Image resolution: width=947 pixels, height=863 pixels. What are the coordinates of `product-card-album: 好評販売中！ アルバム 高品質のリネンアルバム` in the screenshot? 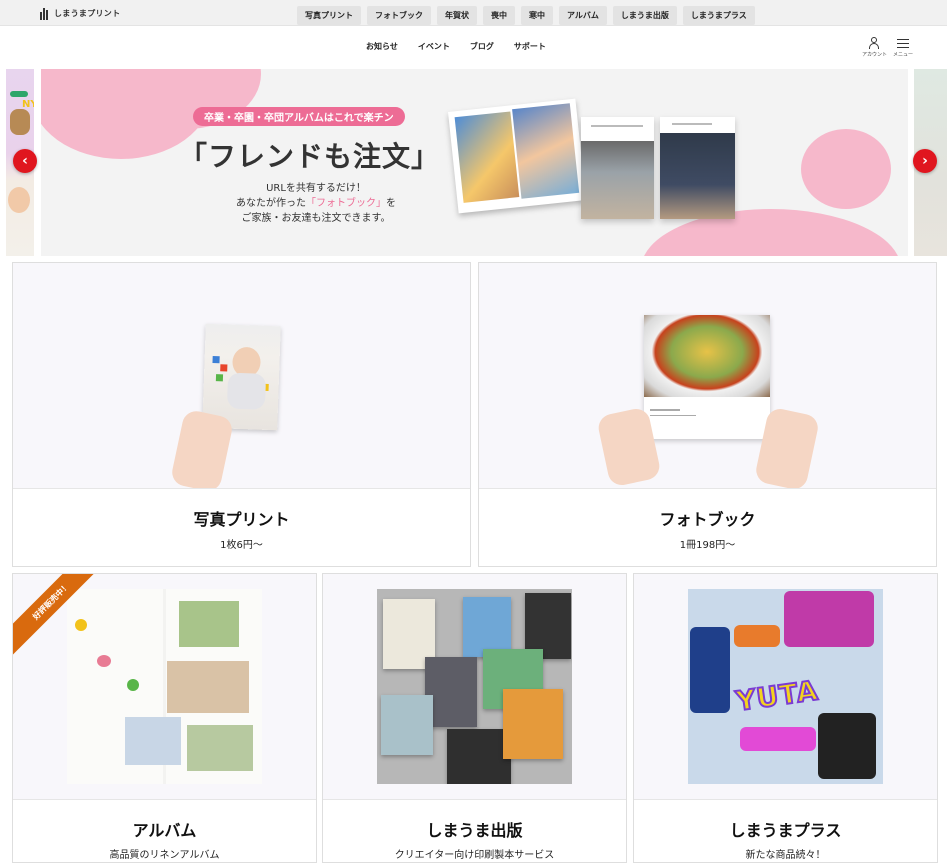 It's located at (164, 718).